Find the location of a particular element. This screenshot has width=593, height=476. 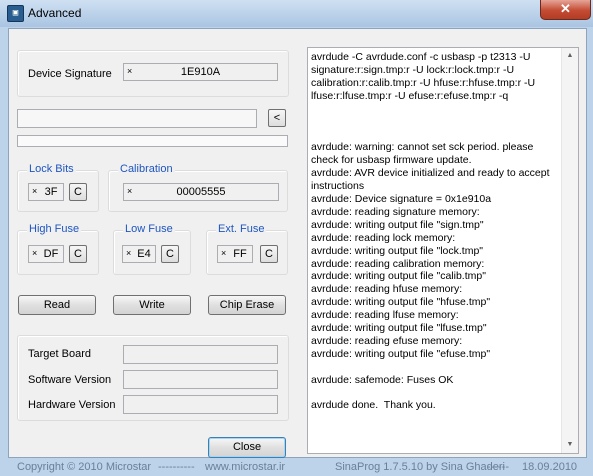

ext-fuse-group: Ext. Fuse × FF C is located at coordinates (247, 249).